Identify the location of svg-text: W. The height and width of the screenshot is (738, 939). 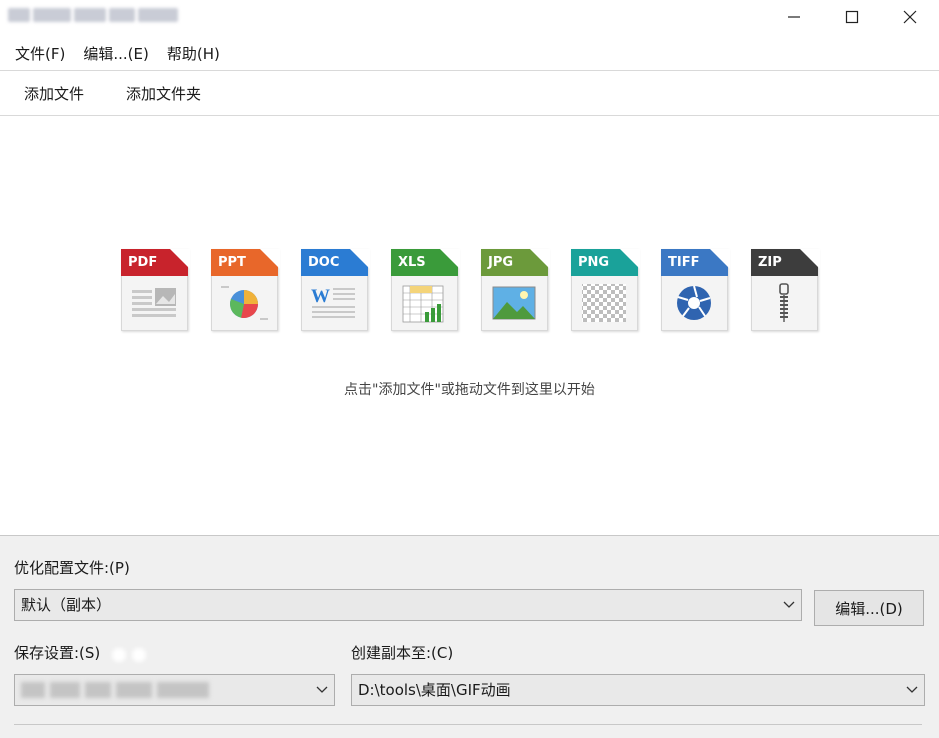
(320, 296).